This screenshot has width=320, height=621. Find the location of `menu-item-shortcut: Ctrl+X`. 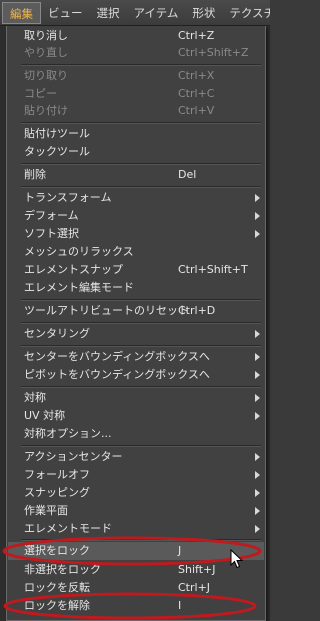

menu-item-shortcut: Ctrl+X is located at coordinates (196, 75).